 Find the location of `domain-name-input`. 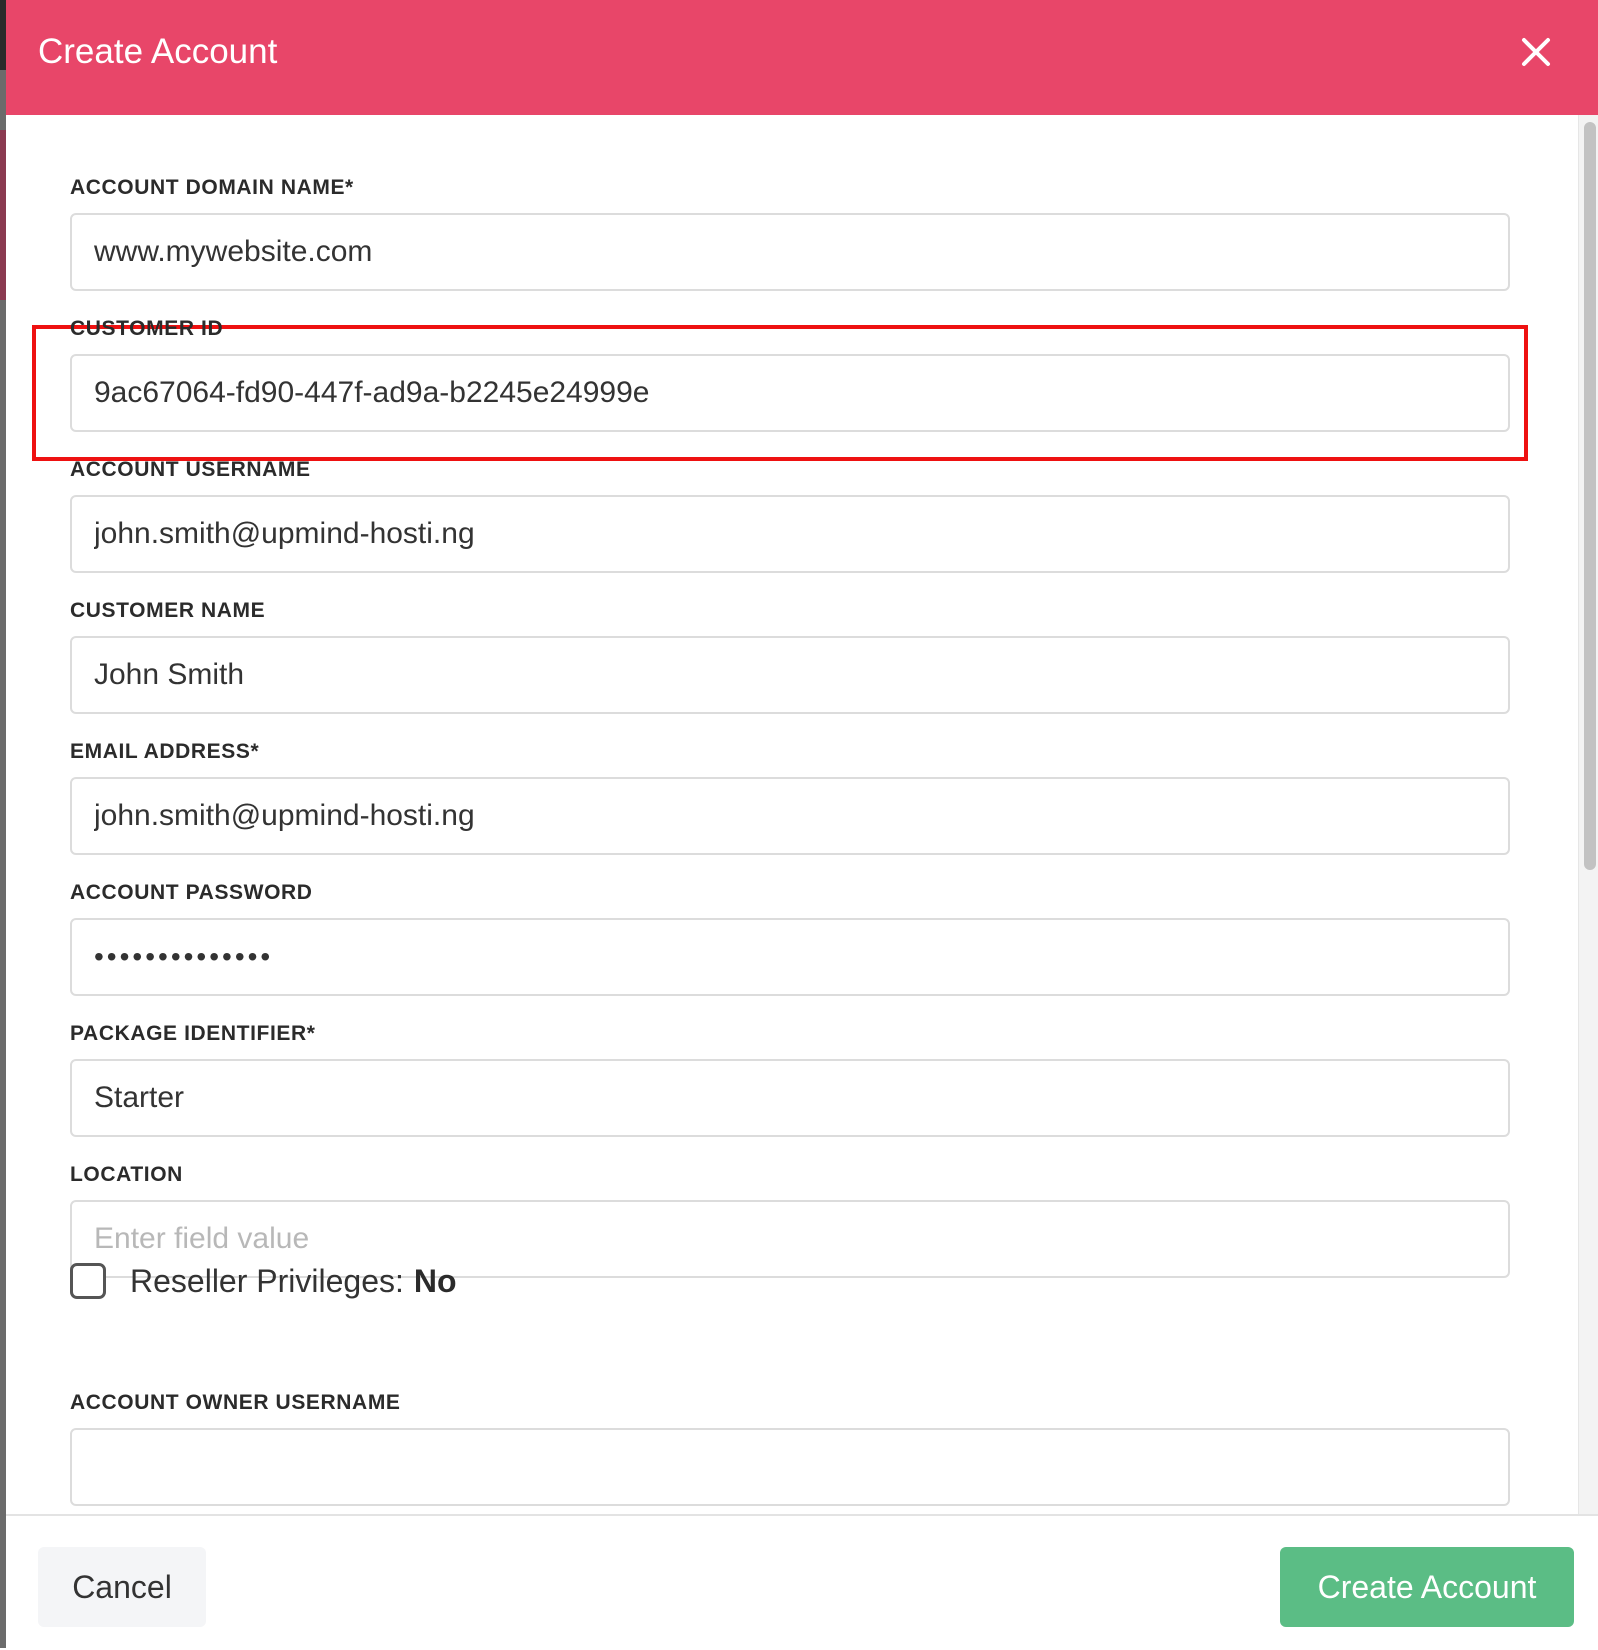

domain-name-input is located at coordinates (790, 252).